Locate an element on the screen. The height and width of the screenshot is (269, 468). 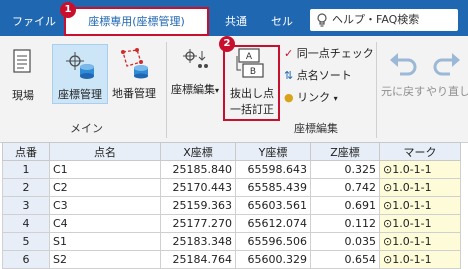
tab-cell: セル is located at coordinates (282, 22).